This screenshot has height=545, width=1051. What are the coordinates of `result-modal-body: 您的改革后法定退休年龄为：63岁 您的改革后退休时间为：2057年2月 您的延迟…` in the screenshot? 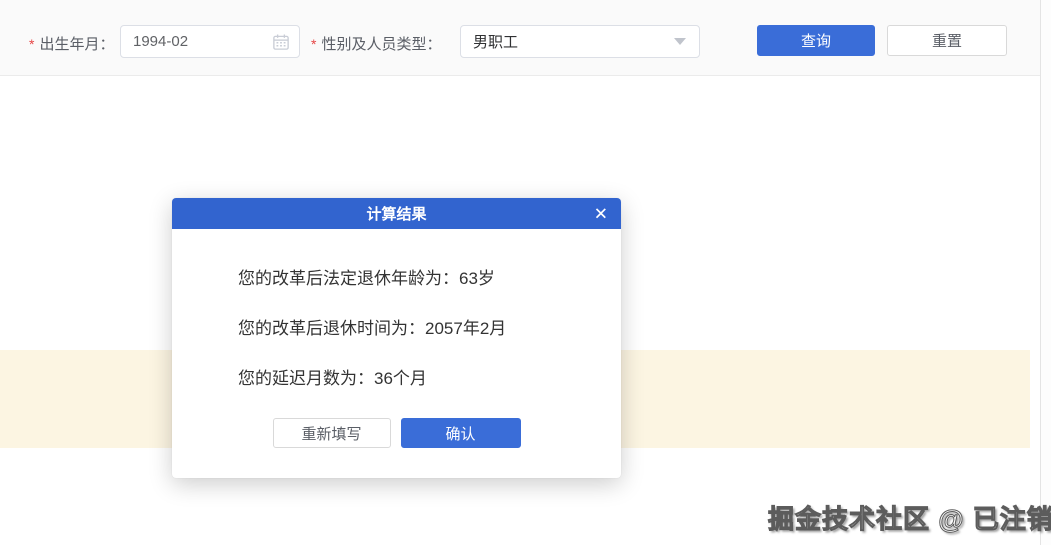 It's located at (396, 308).